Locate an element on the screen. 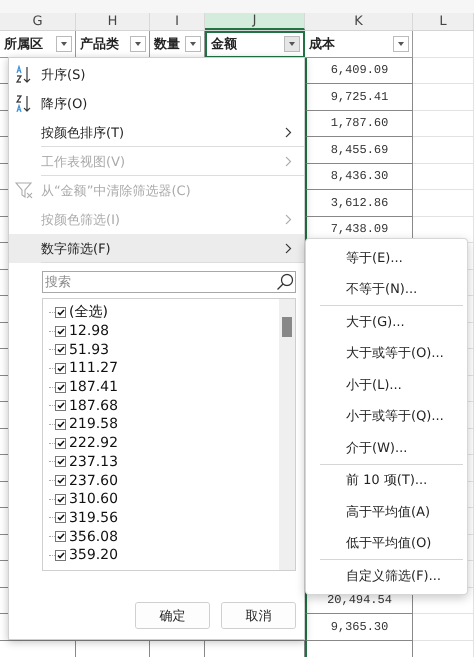 The height and width of the screenshot is (657, 474). cost-cell-value: 8,436.30 is located at coordinates (359, 176).